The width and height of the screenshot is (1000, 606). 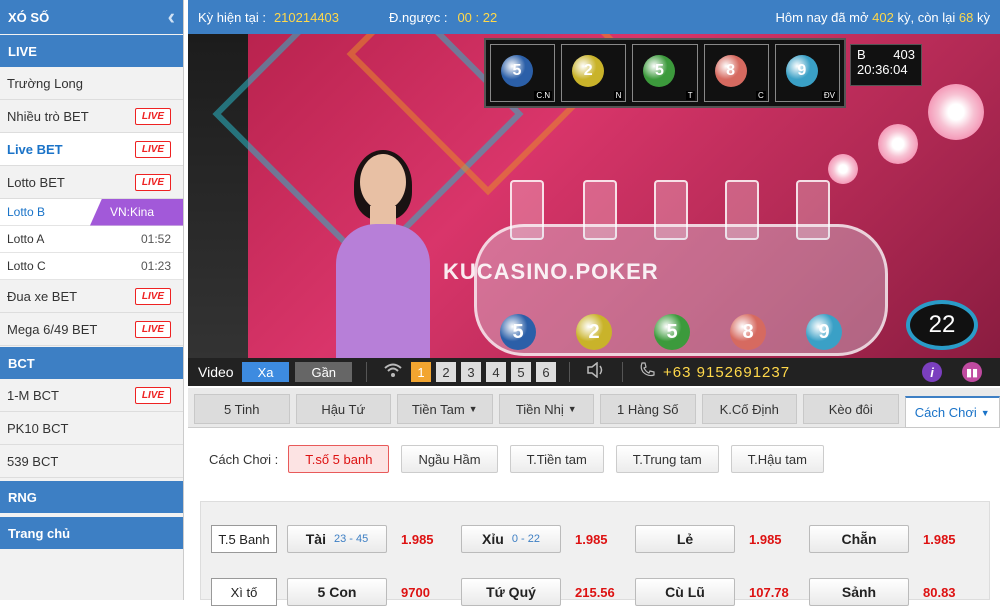 I want to click on monitor-label: C.N, so click(x=543, y=95).